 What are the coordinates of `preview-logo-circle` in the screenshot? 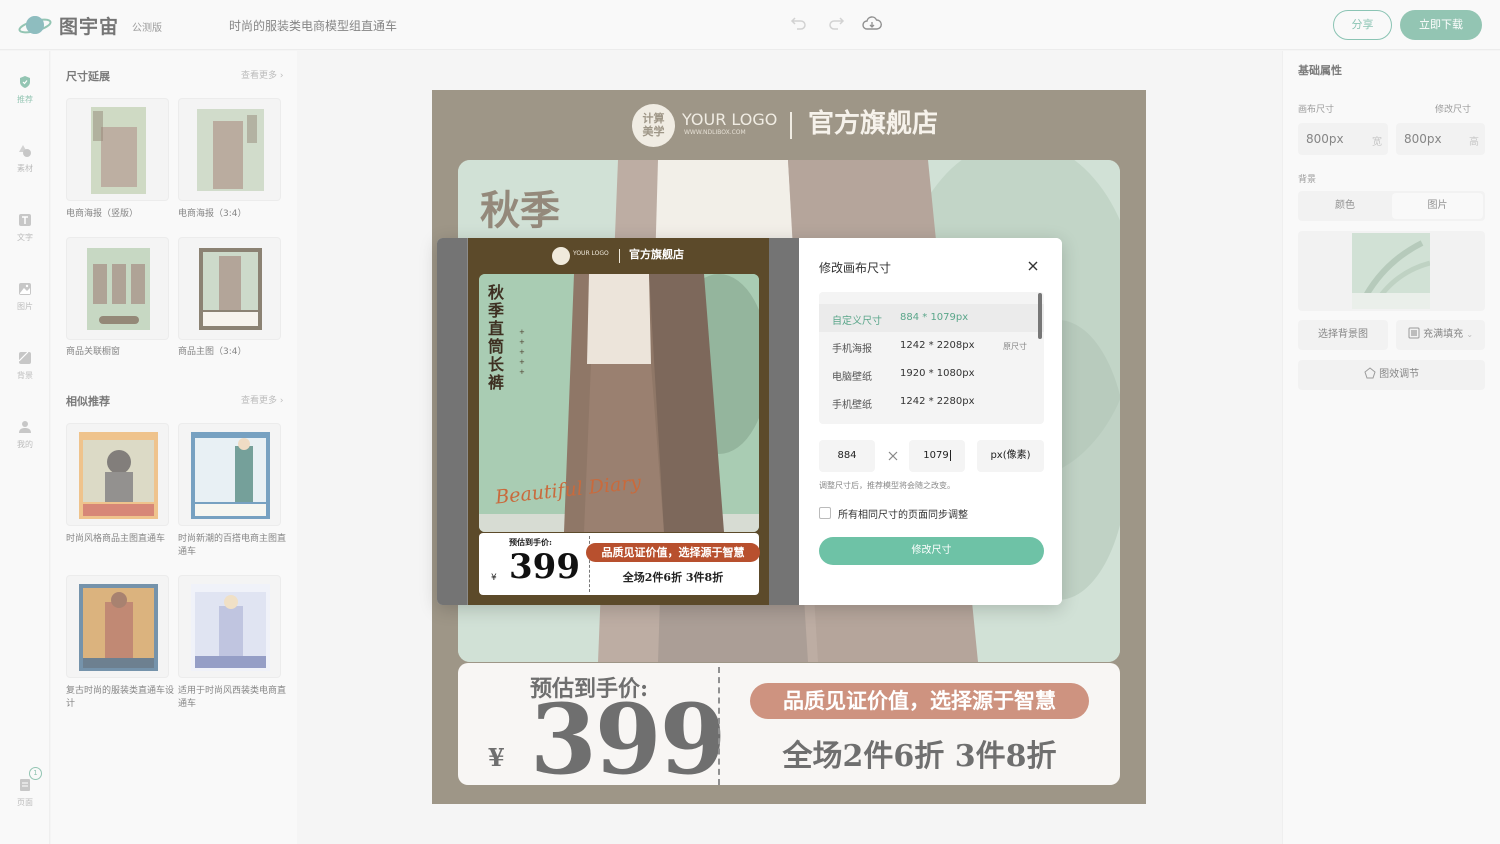 It's located at (561, 256).